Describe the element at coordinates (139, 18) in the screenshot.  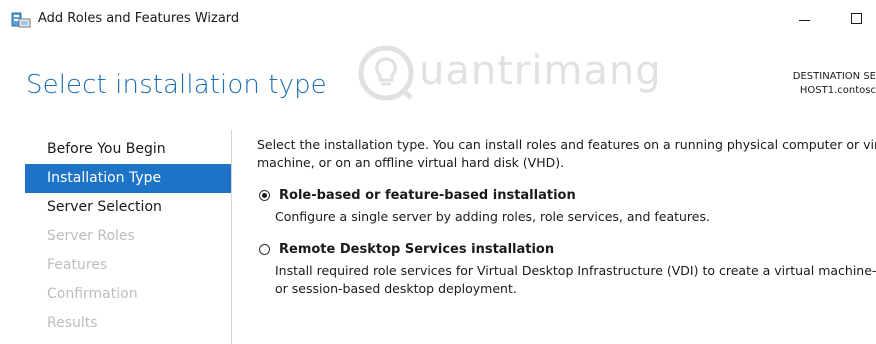
I see `window-title: Add Roles and Features Wizard` at that location.